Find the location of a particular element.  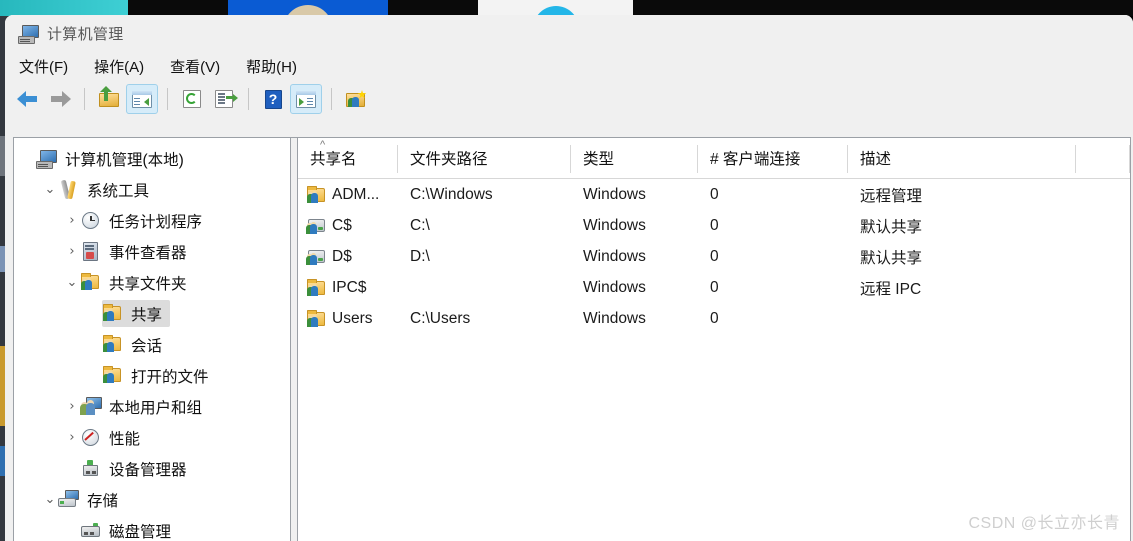

tree-item-label: 存储 is located at coordinates (103, 501).